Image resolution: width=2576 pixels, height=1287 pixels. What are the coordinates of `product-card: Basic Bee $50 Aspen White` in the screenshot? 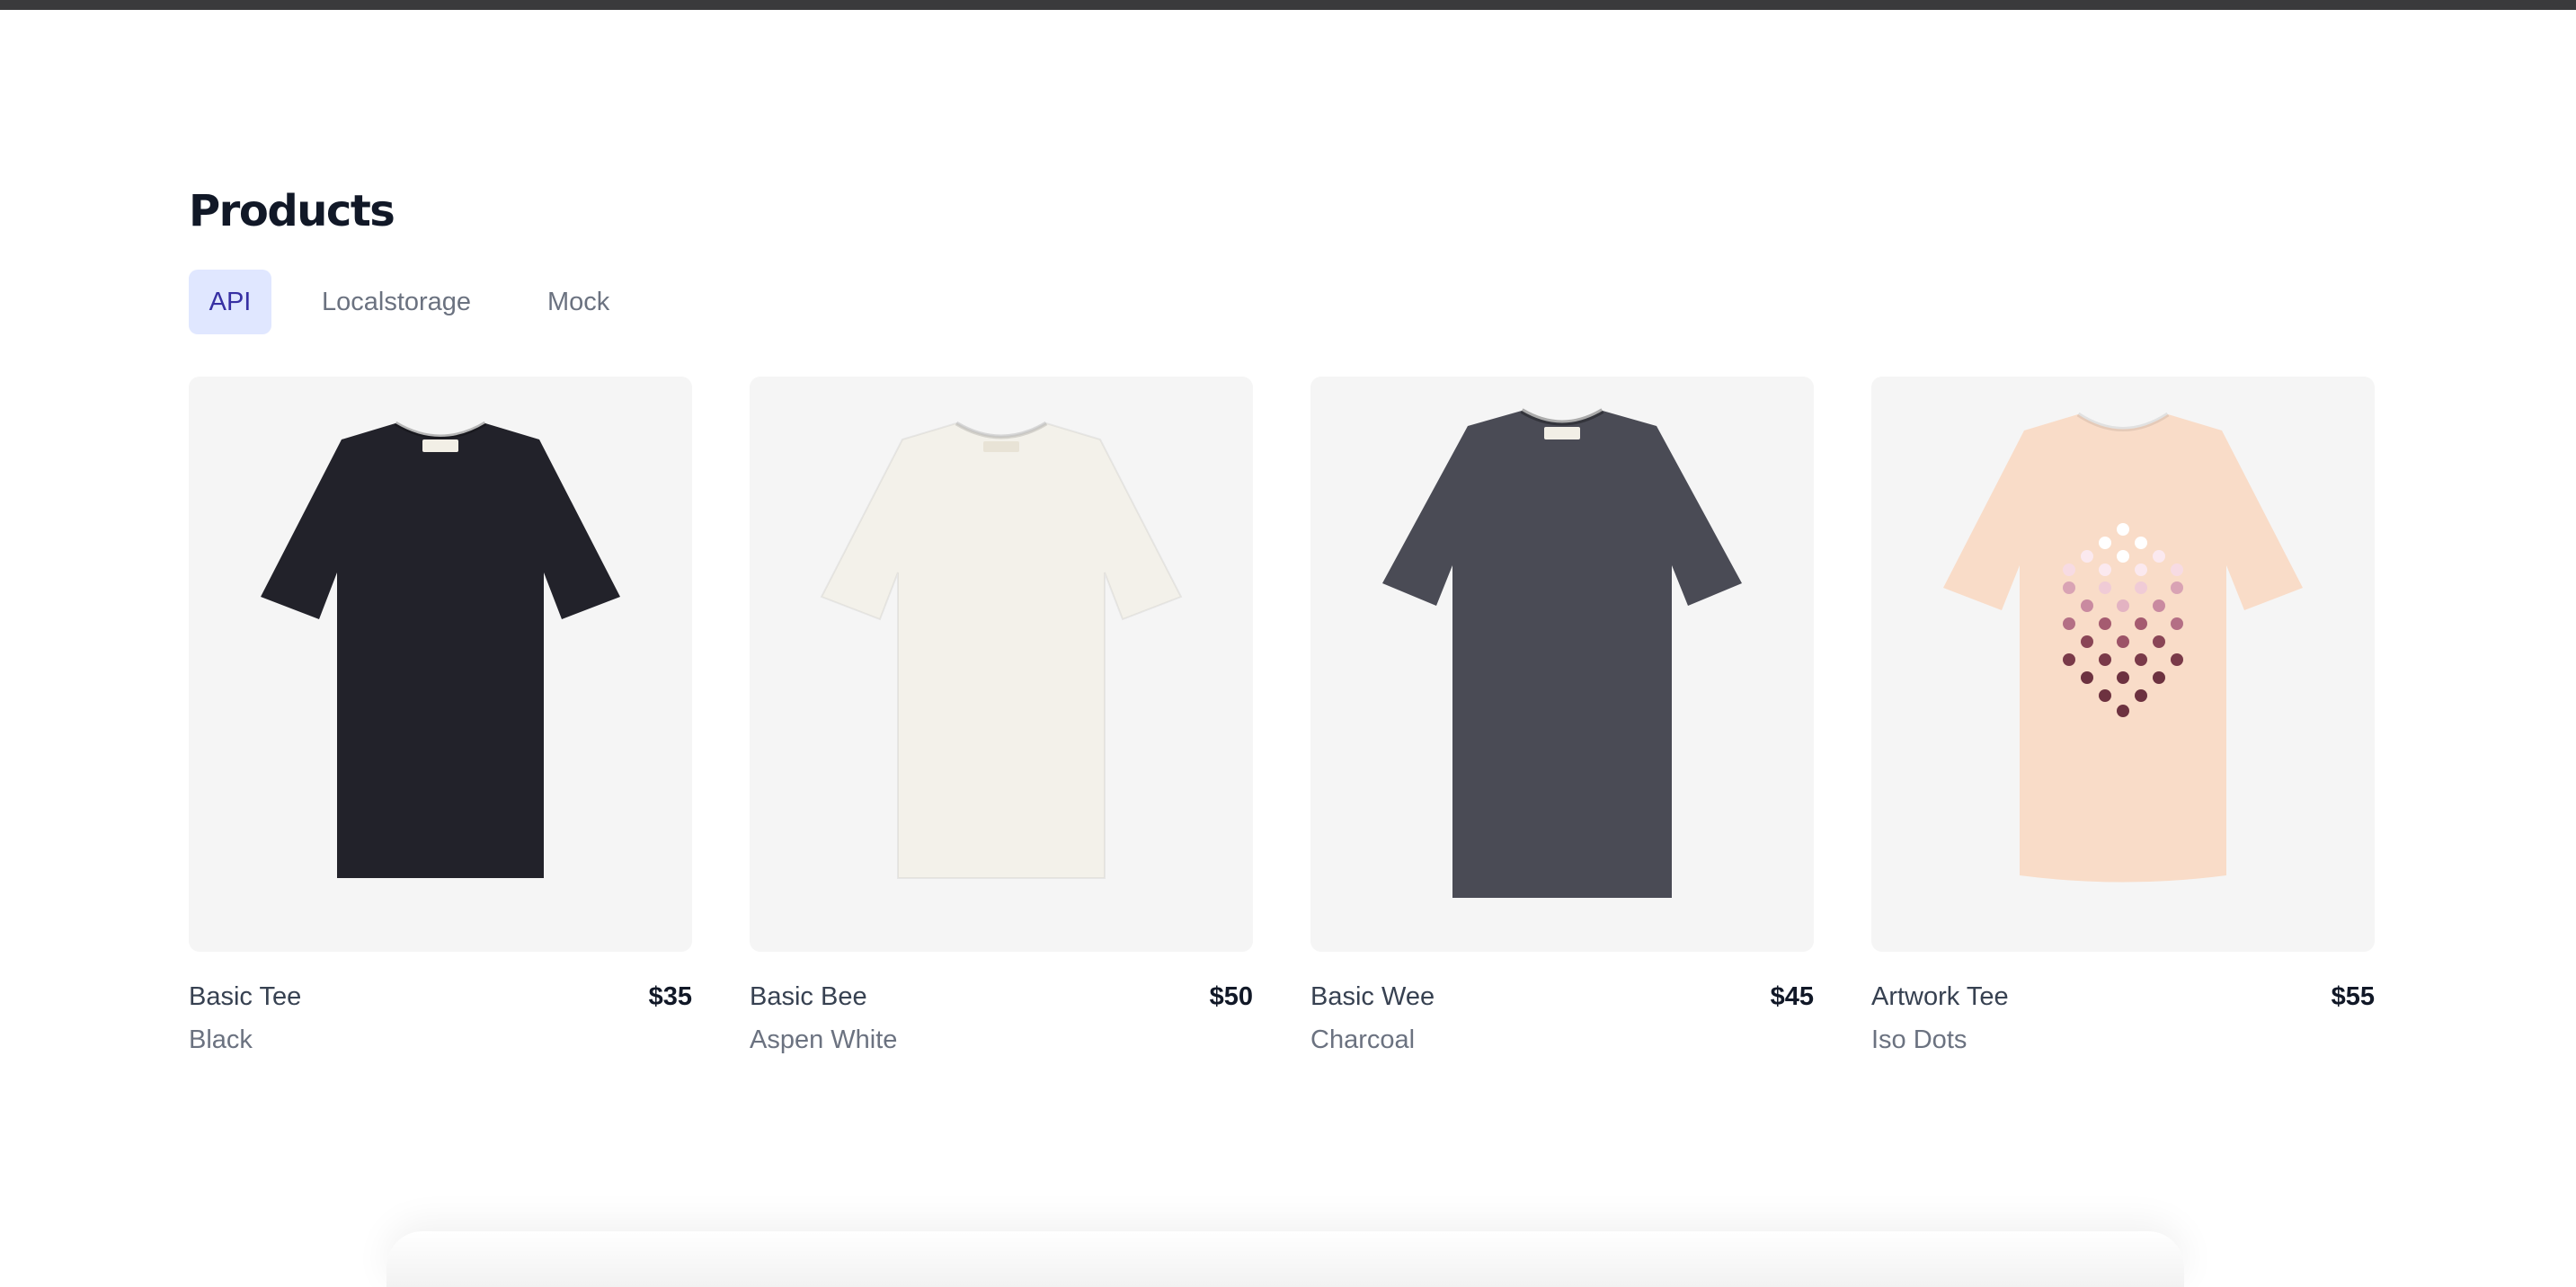 It's located at (1001, 715).